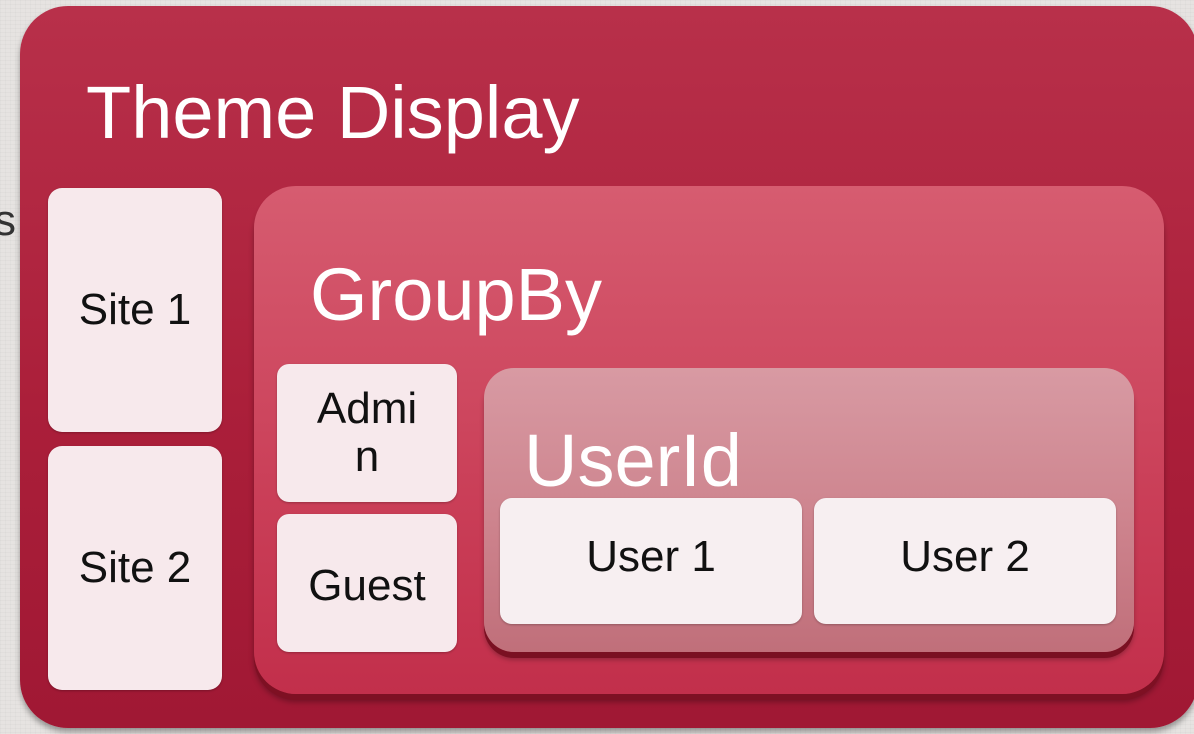 The height and width of the screenshot is (734, 1194). Describe the element at coordinates (651, 556) in the screenshot. I see `user-1-label: User 1` at that location.